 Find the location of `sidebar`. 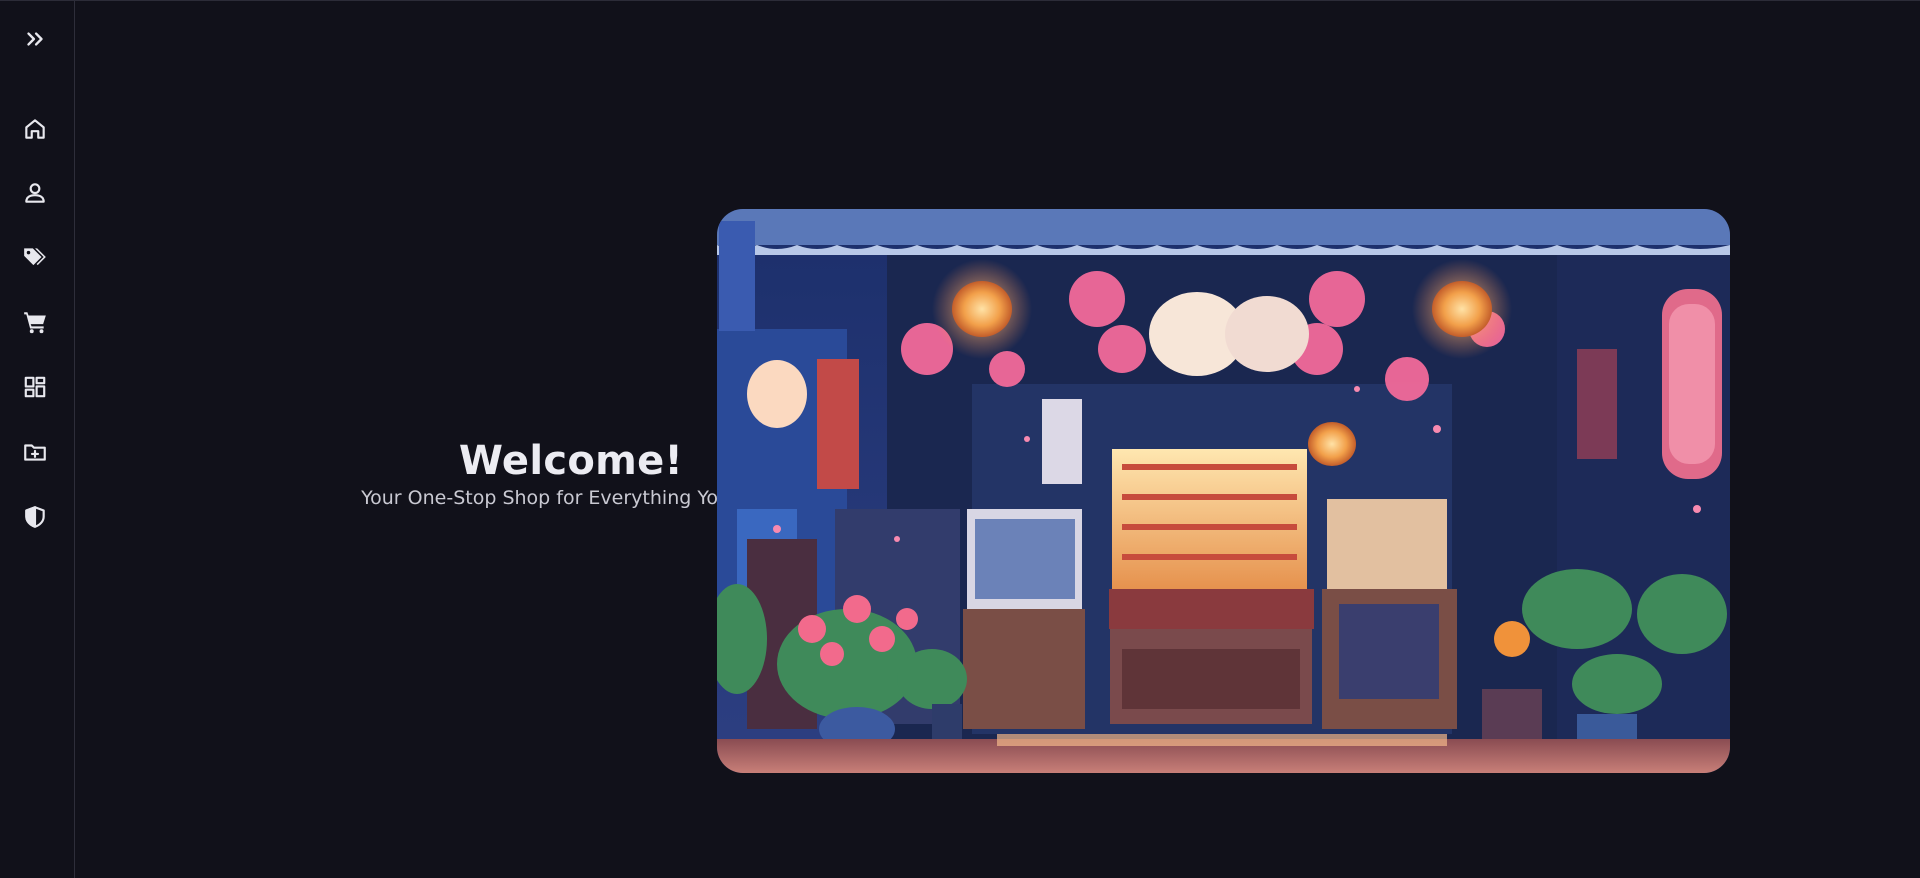

sidebar is located at coordinates (37, 439).